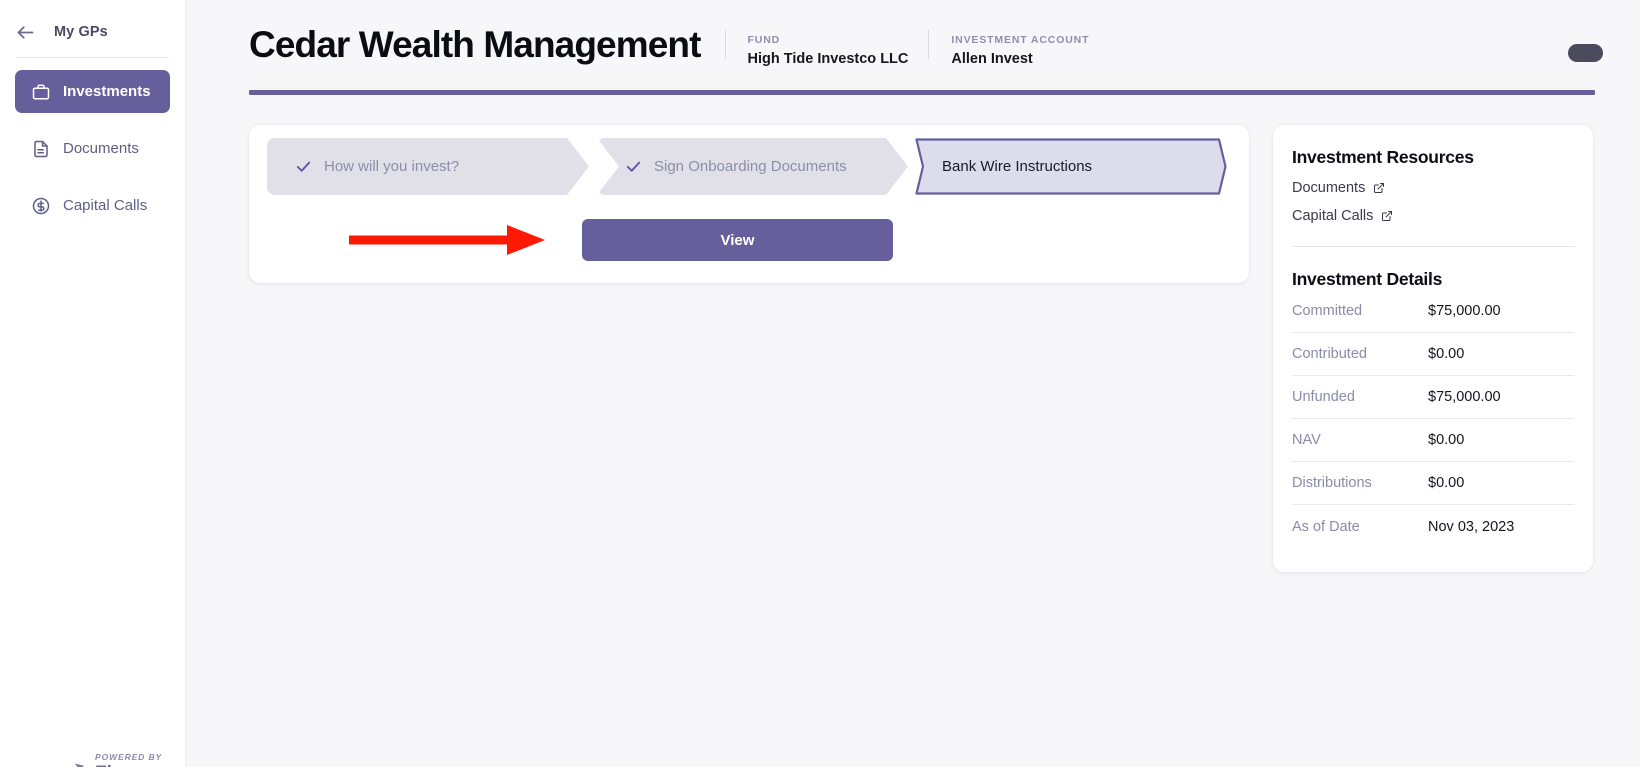  I want to click on sidebar-item-label: Capital Calls, so click(105, 205).